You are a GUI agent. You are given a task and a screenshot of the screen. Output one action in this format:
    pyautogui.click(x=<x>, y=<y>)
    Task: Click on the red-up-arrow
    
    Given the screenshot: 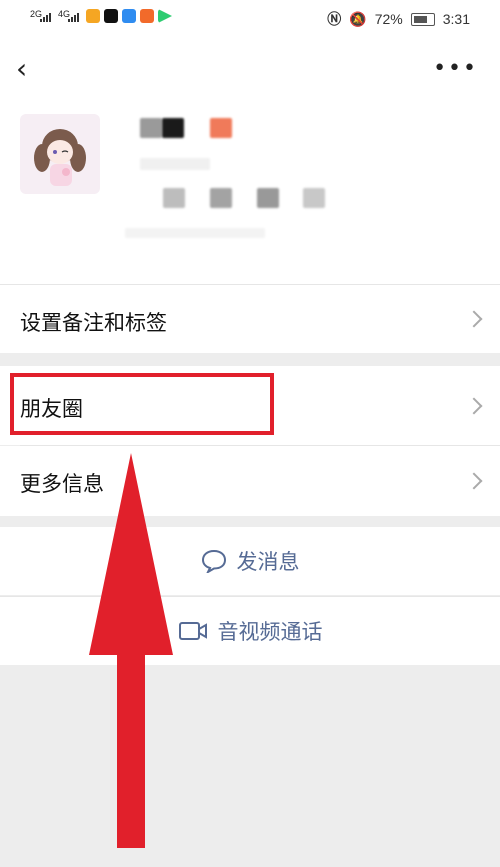 What is the action you would take?
    pyautogui.click(x=131, y=650)
    